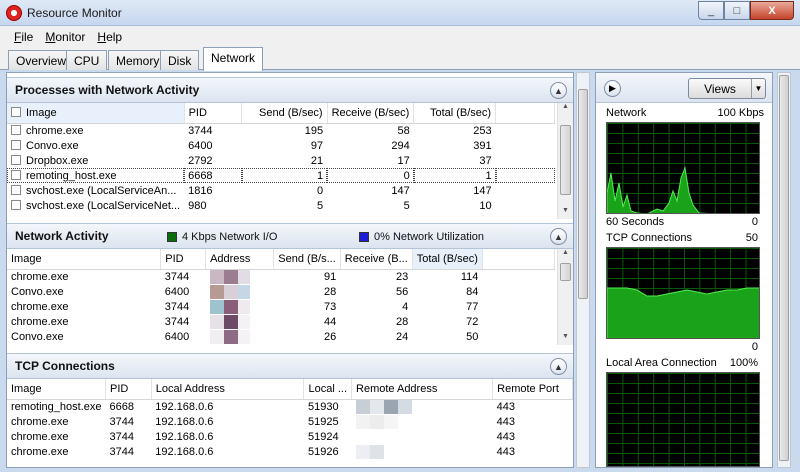 This screenshot has width=800, height=472. What do you see at coordinates (558, 236) in the screenshot?
I see `collapse-network-activity-button: ▲` at bounding box center [558, 236].